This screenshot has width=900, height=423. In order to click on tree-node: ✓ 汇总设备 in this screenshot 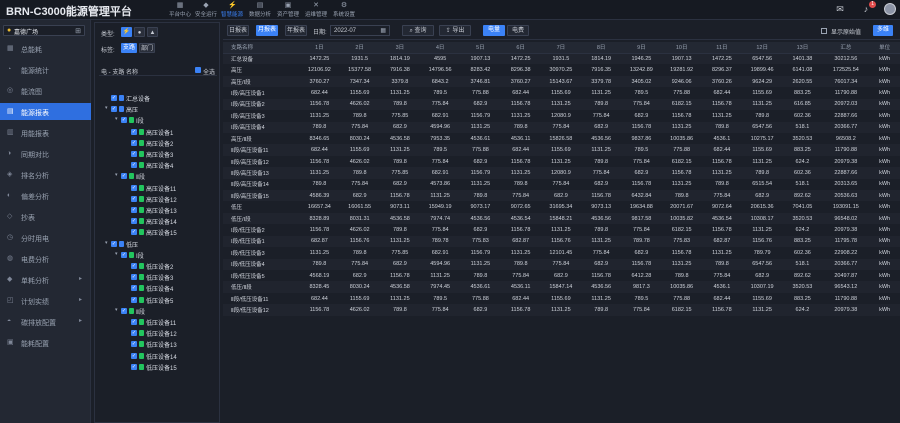, I will do `click(155, 98)`.